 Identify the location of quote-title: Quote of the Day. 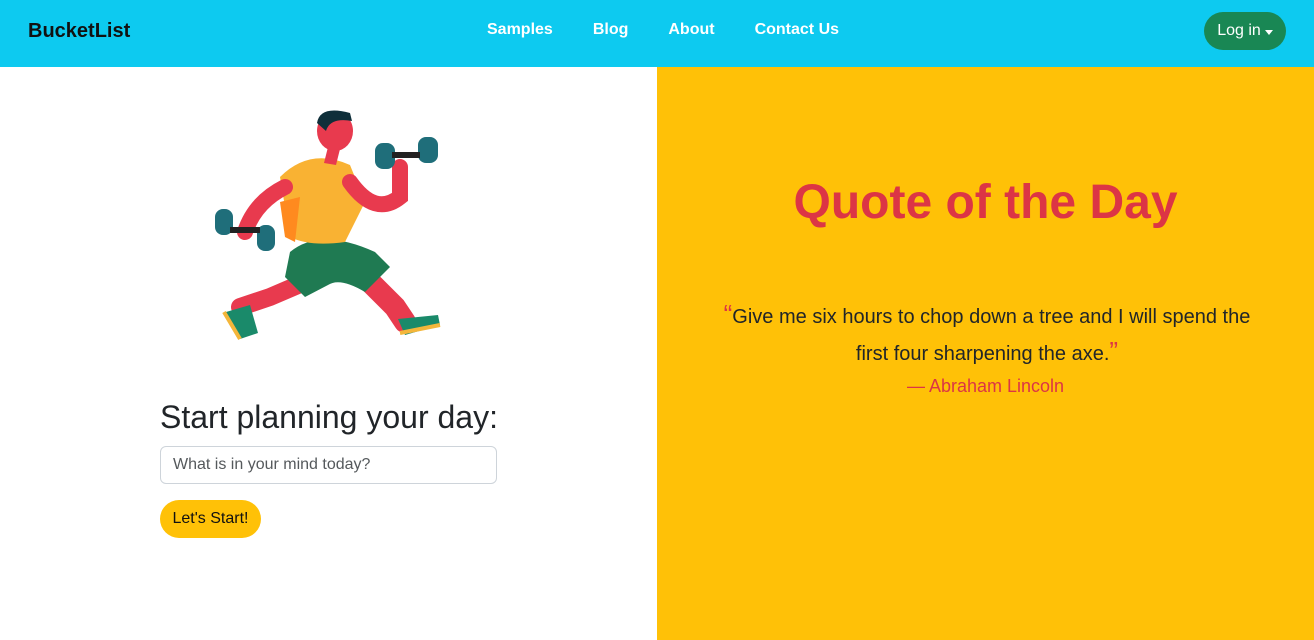
(985, 202).